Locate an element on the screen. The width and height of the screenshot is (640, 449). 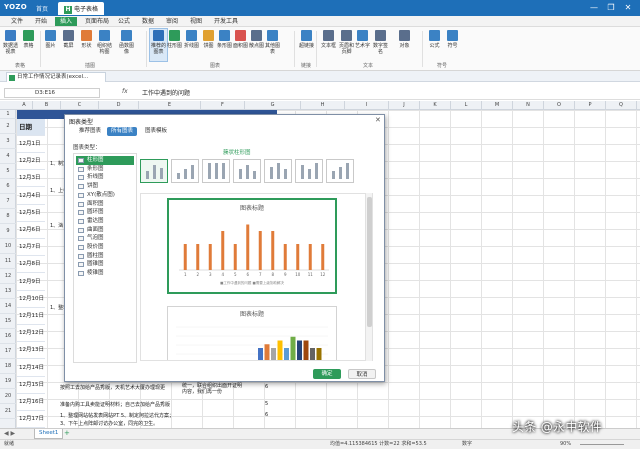
row-header: 14 is located at coordinates (8, 306).